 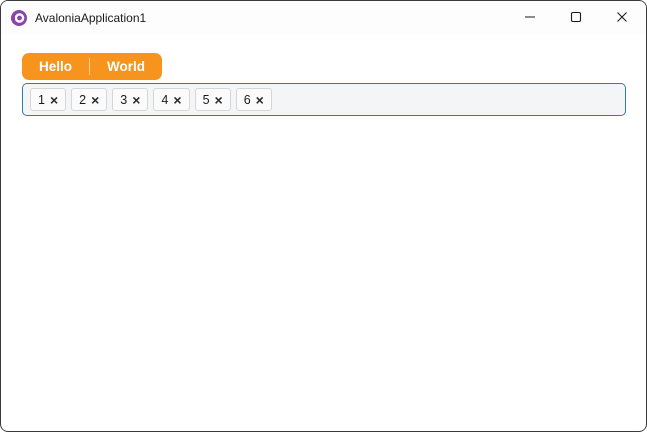 What do you see at coordinates (324, 99) in the screenshot?
I see `tags-input: 1 × 2 × 3 × 4 × 5 × 6 ×` at bounding box center [324, 99].